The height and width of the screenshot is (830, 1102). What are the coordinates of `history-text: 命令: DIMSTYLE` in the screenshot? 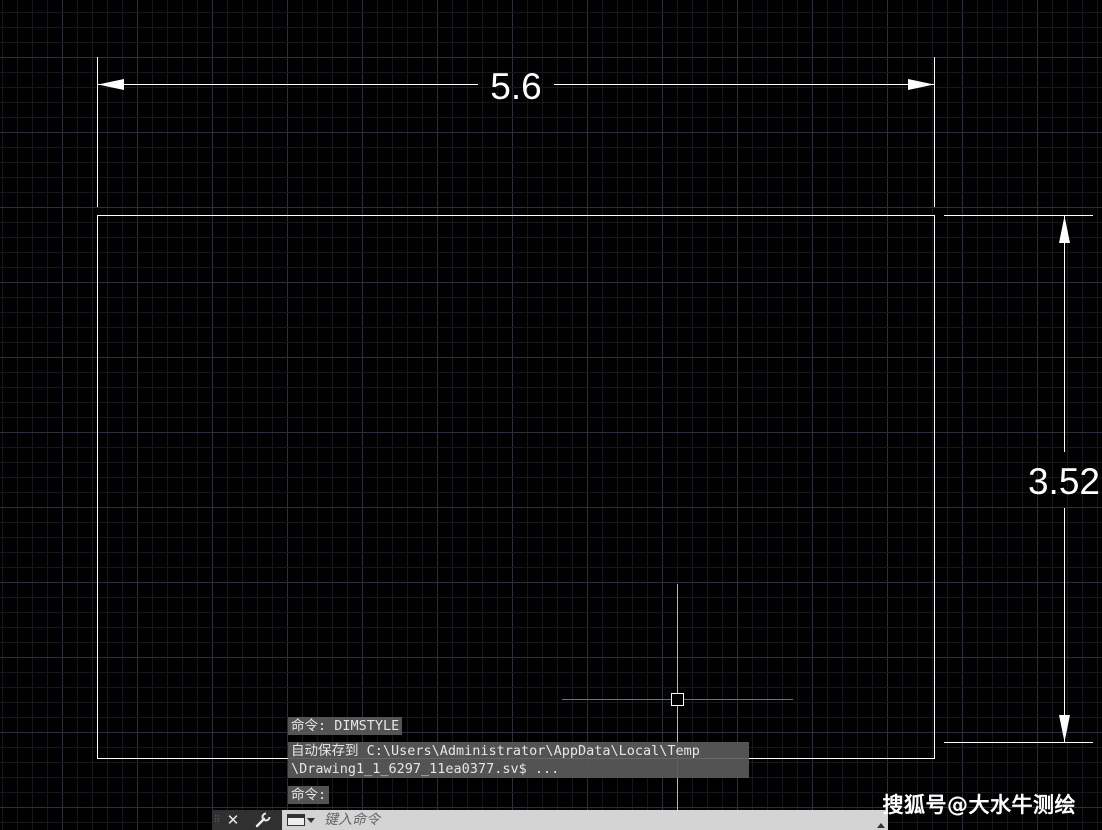 It's located at (345, 726).